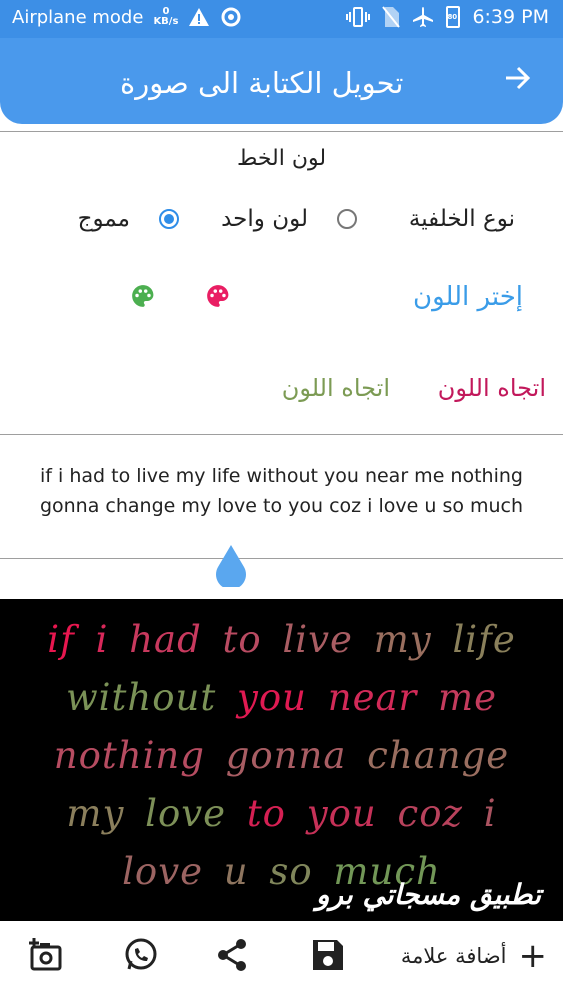  I want to click on no-sim-icon, so click(391, 17).